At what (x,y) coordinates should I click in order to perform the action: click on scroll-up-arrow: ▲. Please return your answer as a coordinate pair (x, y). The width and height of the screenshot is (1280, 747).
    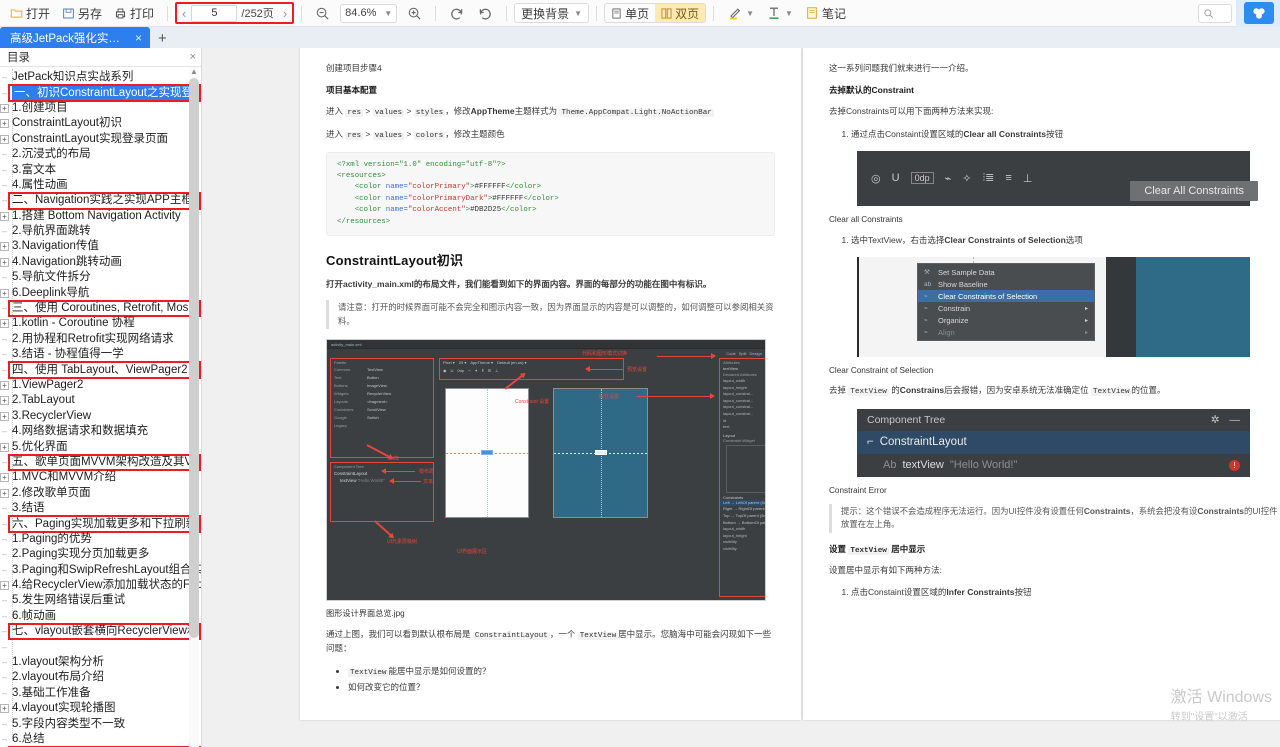
    Looking at the image, I should click on (194, 71).